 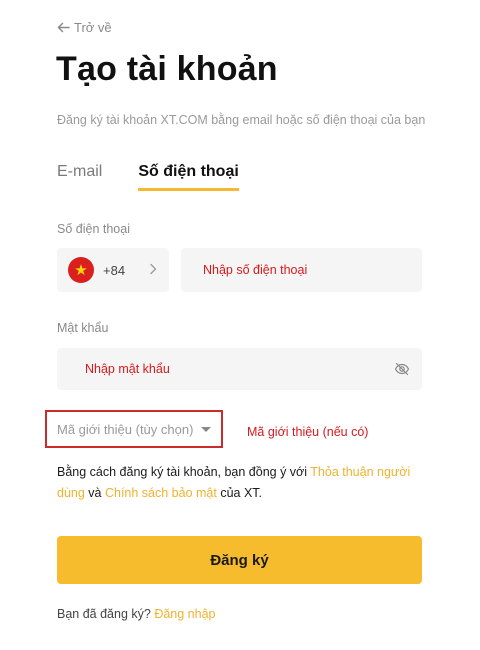 I want to click on referral-annotation: Mã giới thiệu (nếu có), so click(x=308, y=432).